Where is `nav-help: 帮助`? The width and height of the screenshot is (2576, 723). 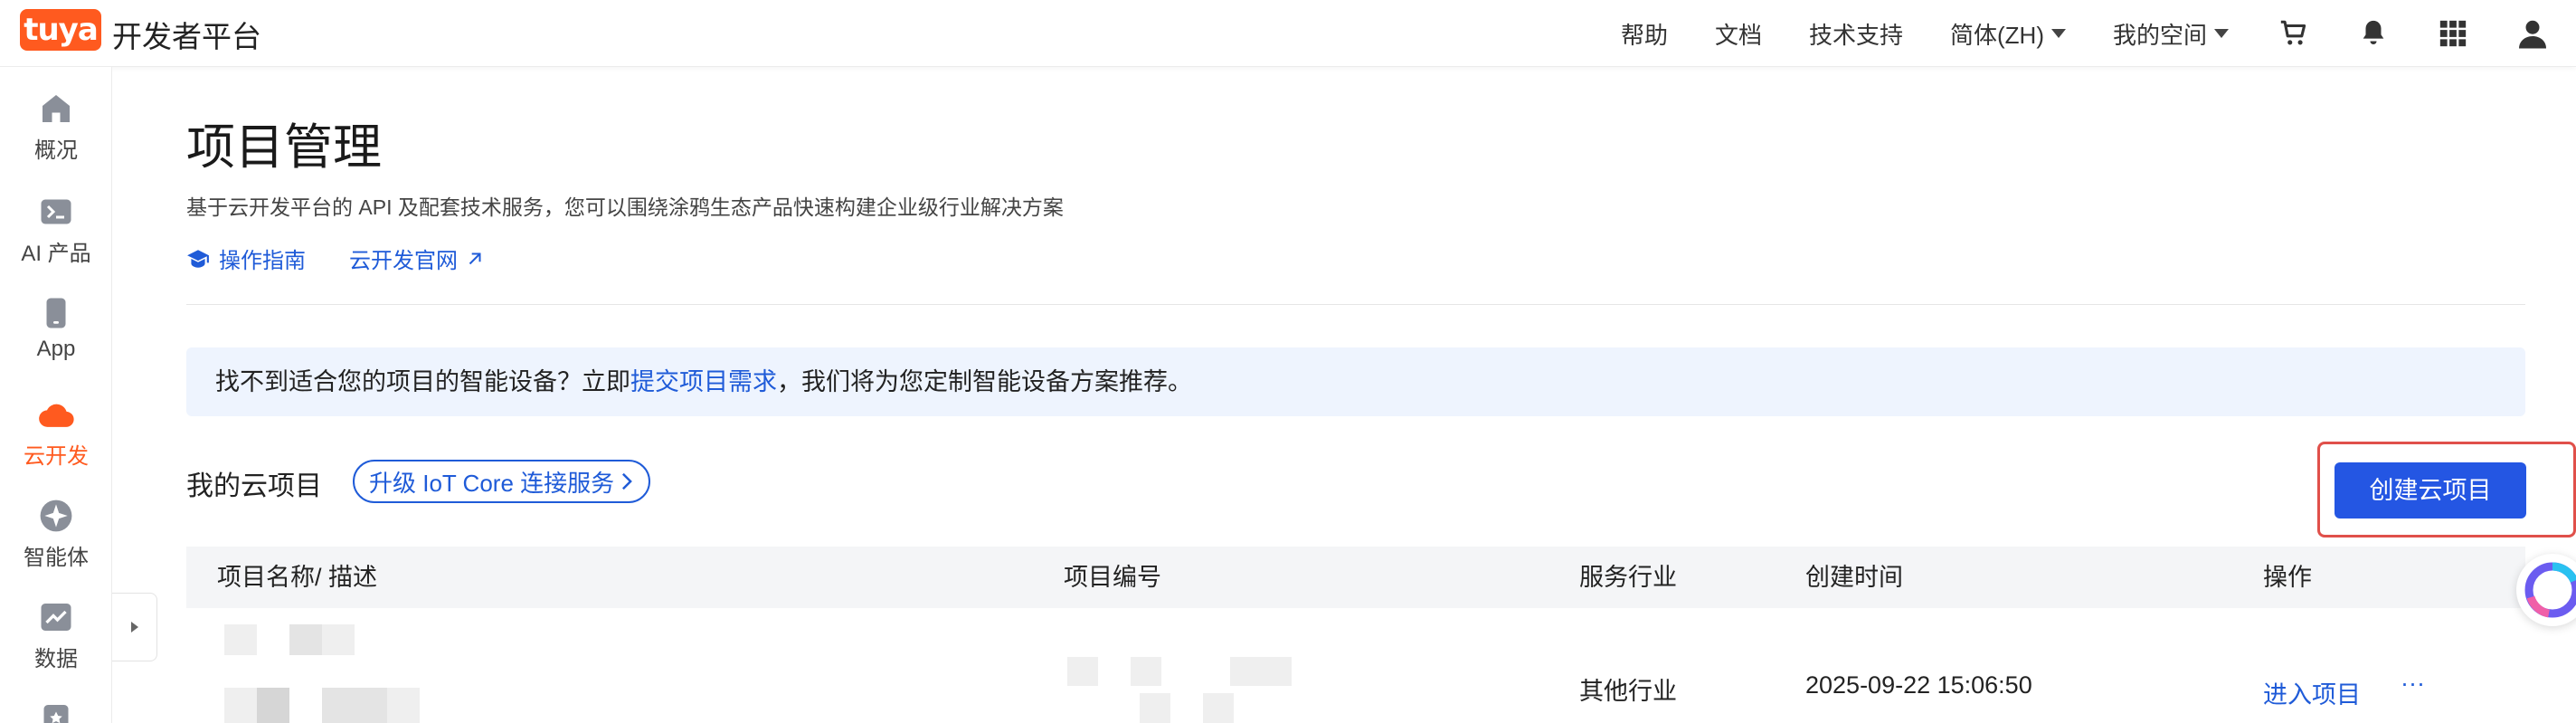
nav-help: 帮助 is located at coordinates (1645, 34).